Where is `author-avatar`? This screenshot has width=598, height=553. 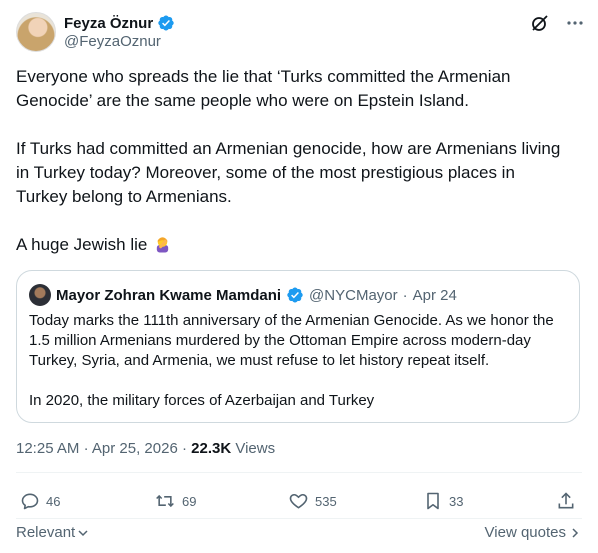 author-avatar is located at coordinates (36, 32).